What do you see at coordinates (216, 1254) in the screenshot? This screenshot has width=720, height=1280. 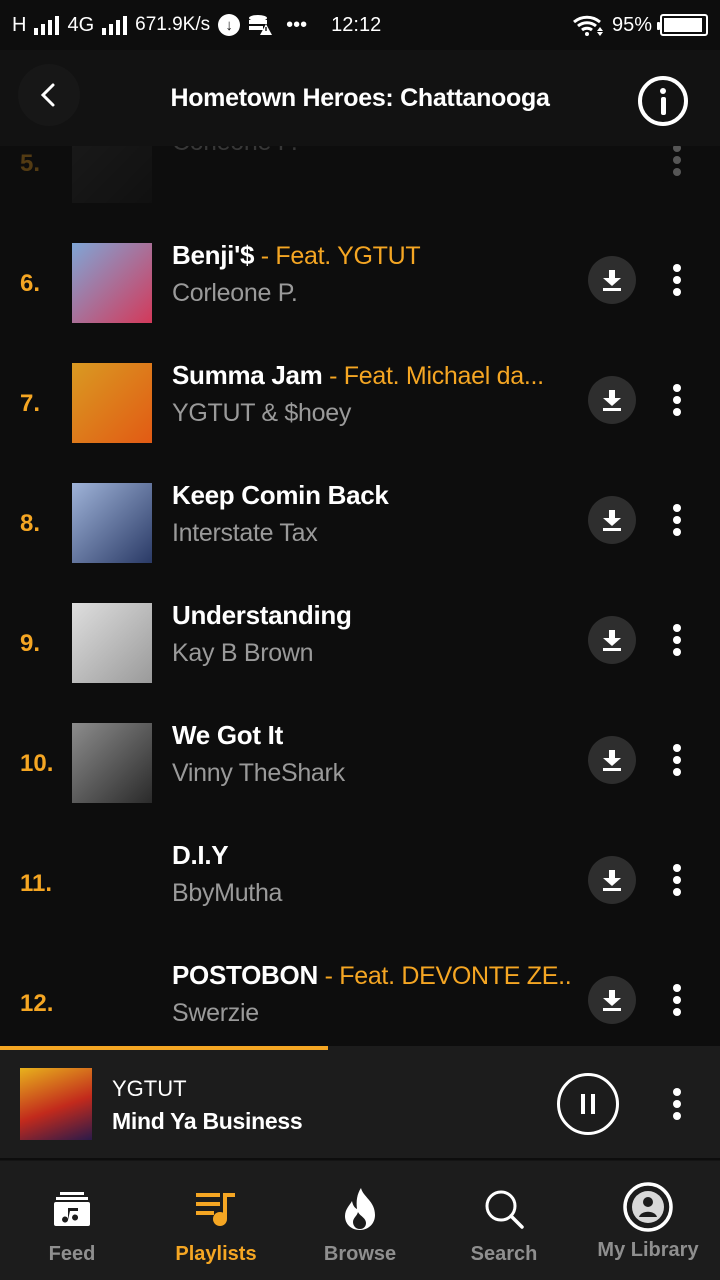 I see `nav-label: Playlists` at bounding box center [216, 1254].